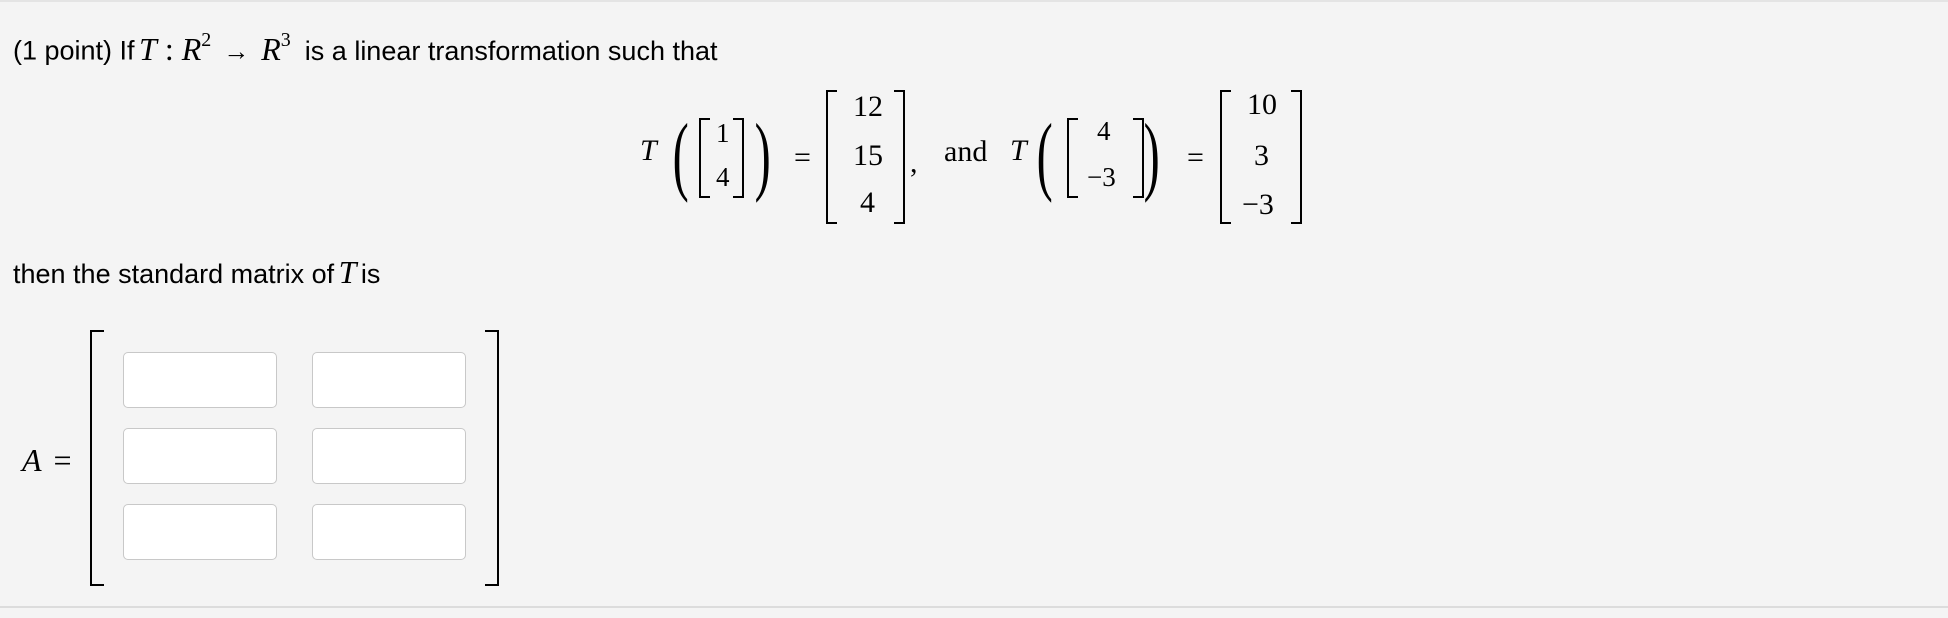 The image size is (1948, 618). I want to click on question-conclusion: then the standard matrix of T is, so click(196, 275).